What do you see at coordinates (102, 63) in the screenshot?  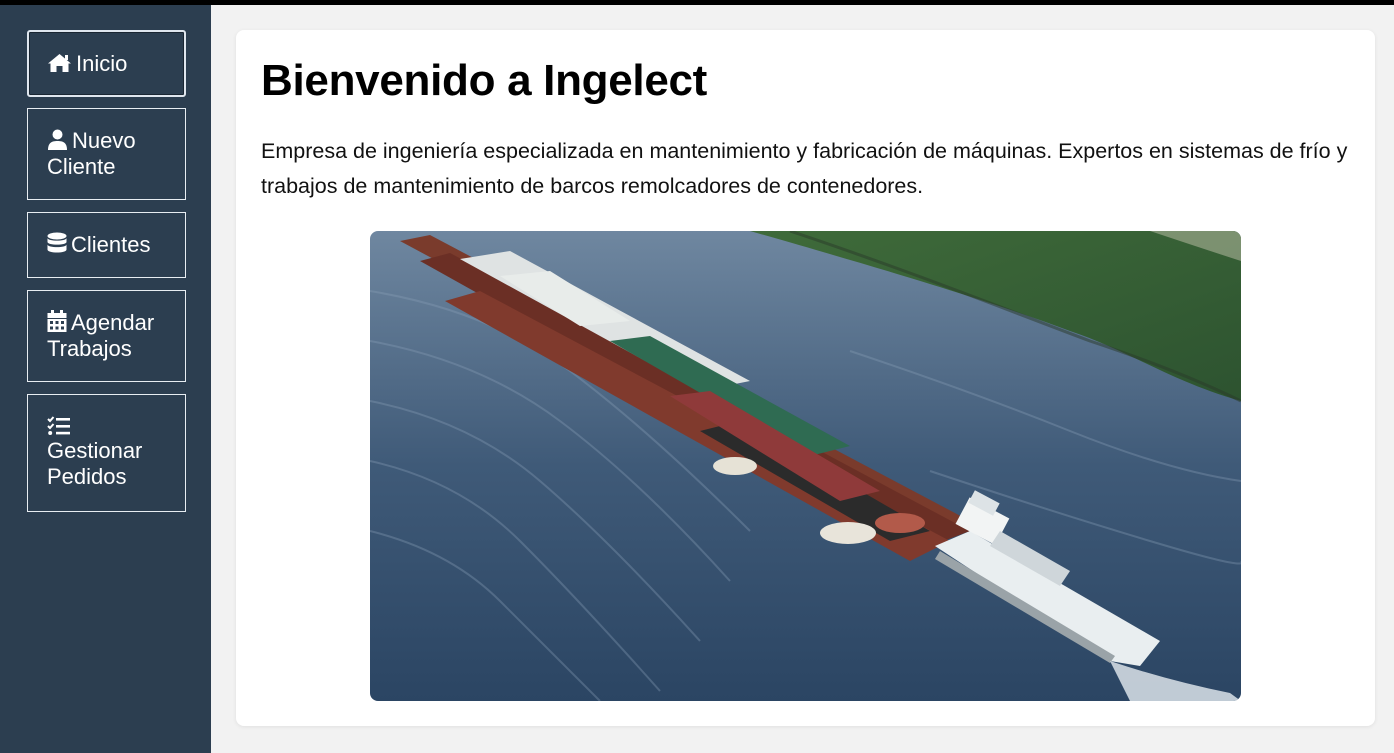 I see `sidebar-item-label: Inicio` at bounding box center [102, 63].